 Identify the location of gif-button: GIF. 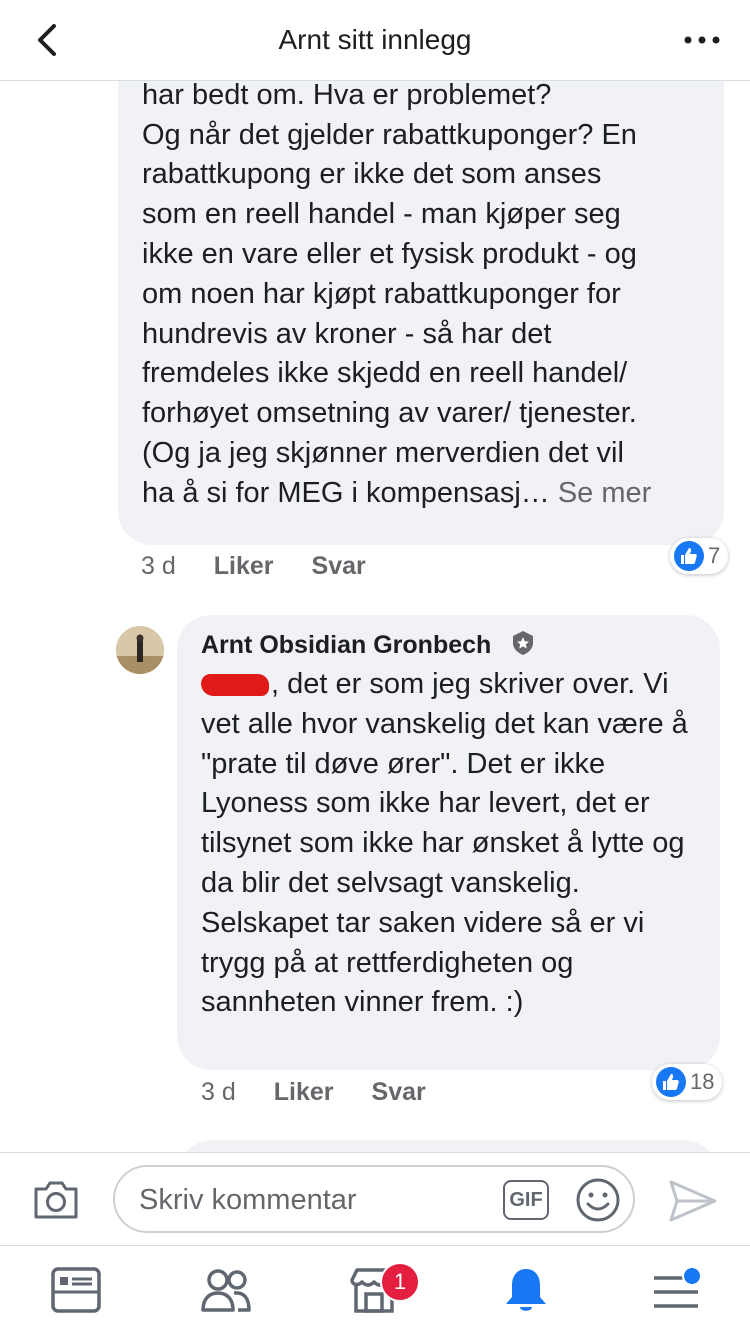
(526, 1200).